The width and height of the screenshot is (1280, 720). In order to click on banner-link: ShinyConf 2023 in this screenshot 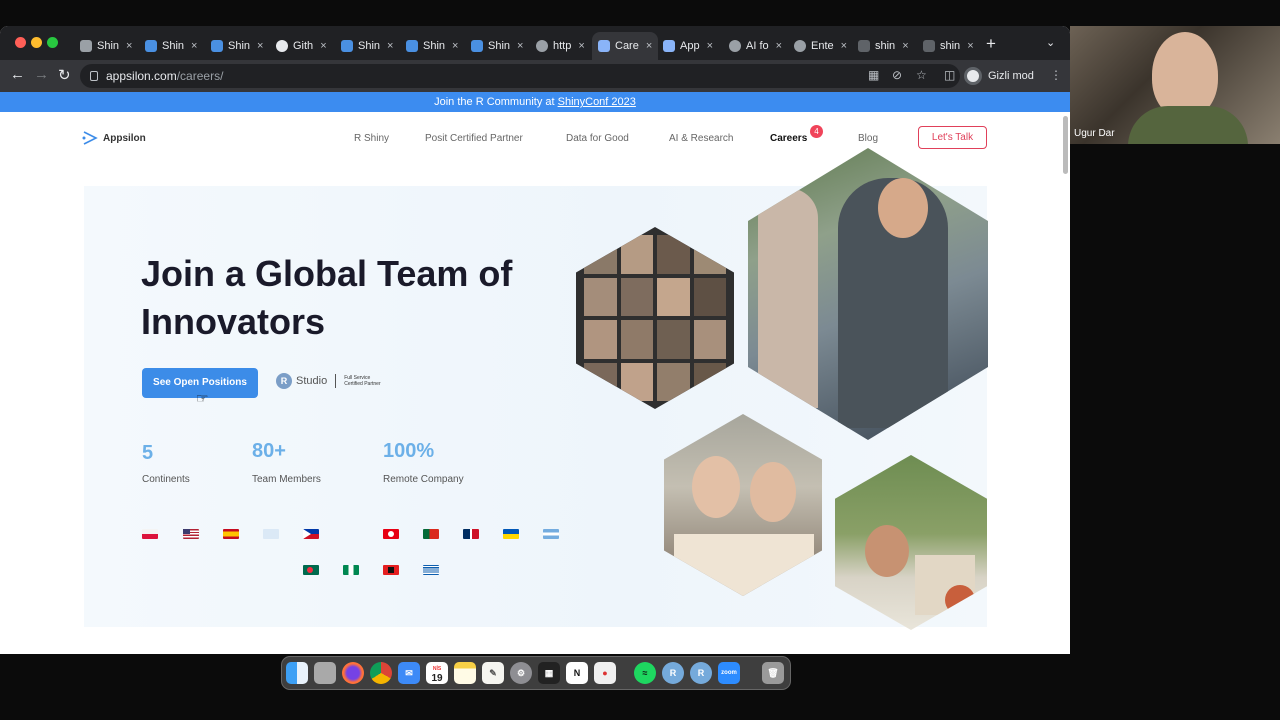, I will do `click(597, 102)`.